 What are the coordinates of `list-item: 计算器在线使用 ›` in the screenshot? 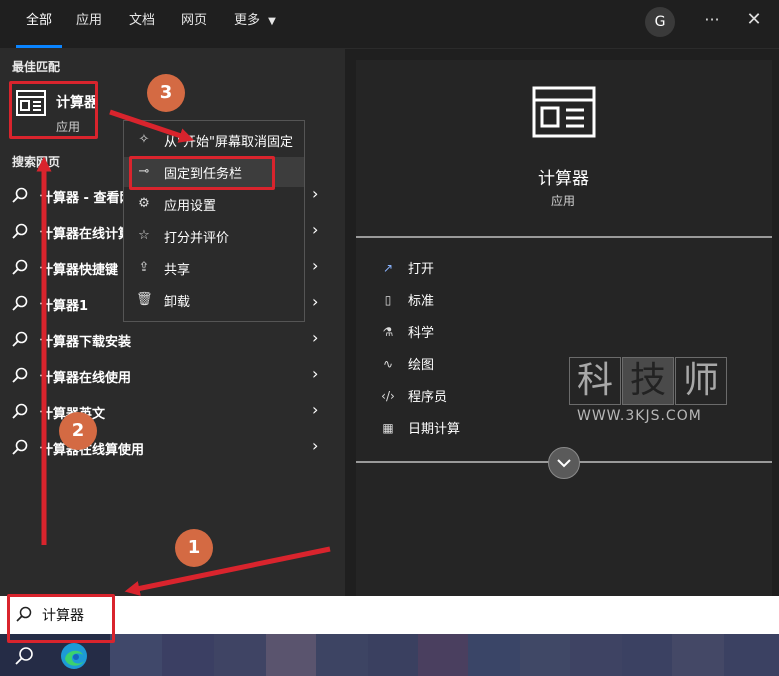 It's located at (172, 376).